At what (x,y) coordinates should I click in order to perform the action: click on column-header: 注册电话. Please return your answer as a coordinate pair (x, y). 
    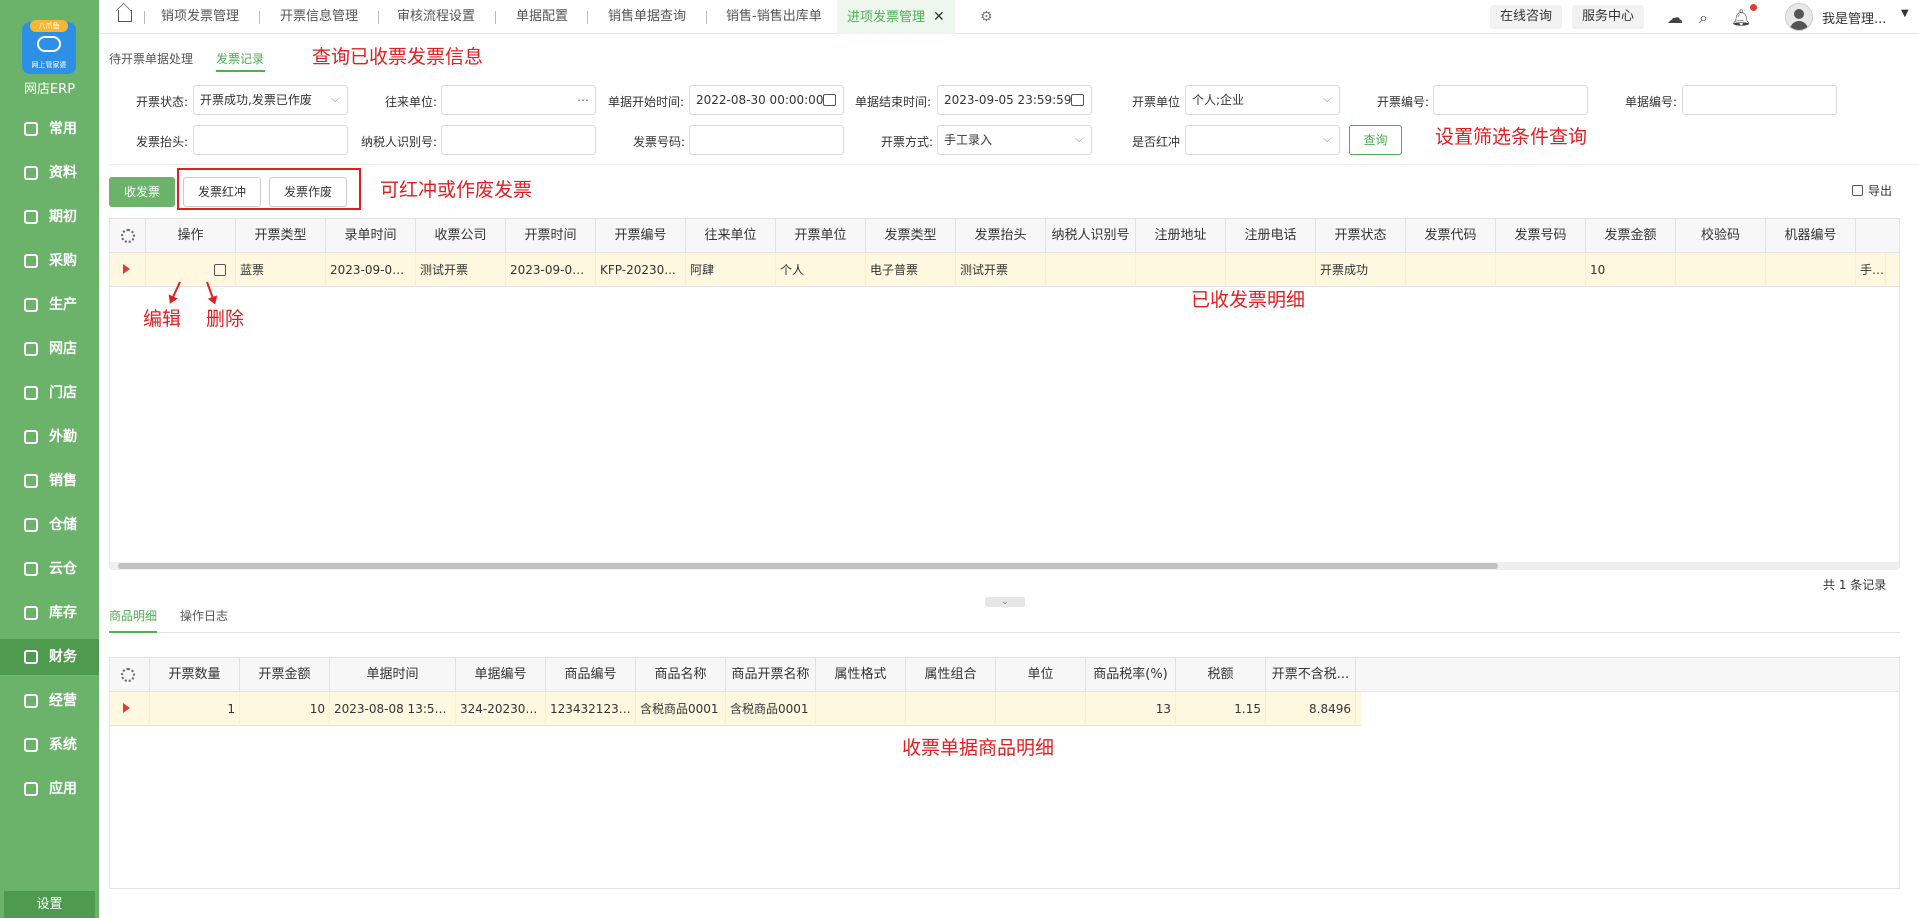
    Looking at the image, I should click on (1271, 236).